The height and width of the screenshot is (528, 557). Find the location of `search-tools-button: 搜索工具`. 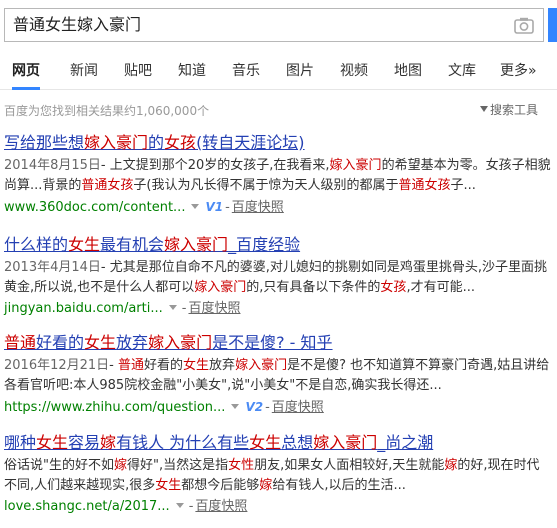

search-tools-button: 搜索工具 is located at coordinates (509, 109).